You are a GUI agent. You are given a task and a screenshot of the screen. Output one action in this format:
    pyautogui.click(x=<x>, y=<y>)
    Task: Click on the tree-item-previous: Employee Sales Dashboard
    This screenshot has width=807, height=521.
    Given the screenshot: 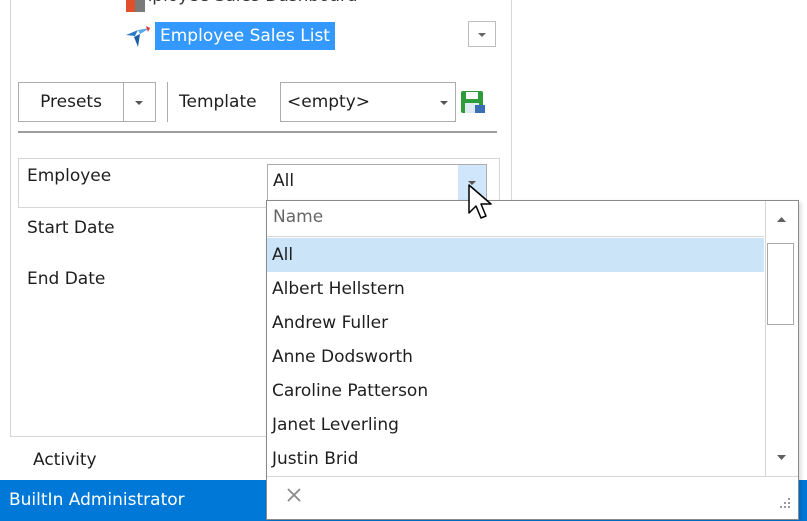 What is the action you would take?
    pyautogui.click(x=241, y=5)
    